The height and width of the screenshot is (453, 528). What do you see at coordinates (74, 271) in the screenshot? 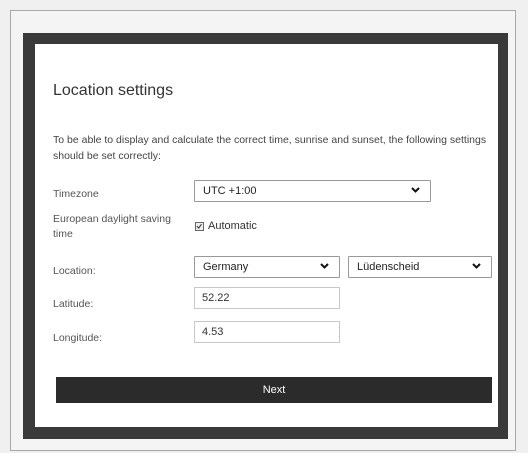
I see `location-label: Location:` at bounding box center [74, 271].